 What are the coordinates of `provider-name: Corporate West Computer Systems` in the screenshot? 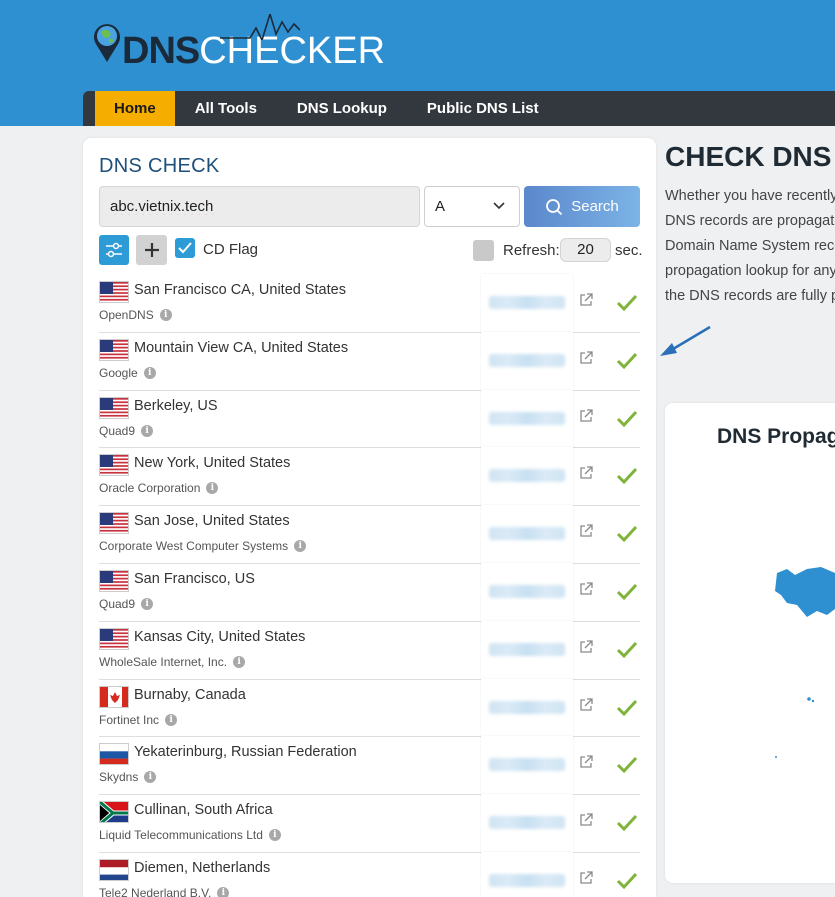 It's located at (194, 546).